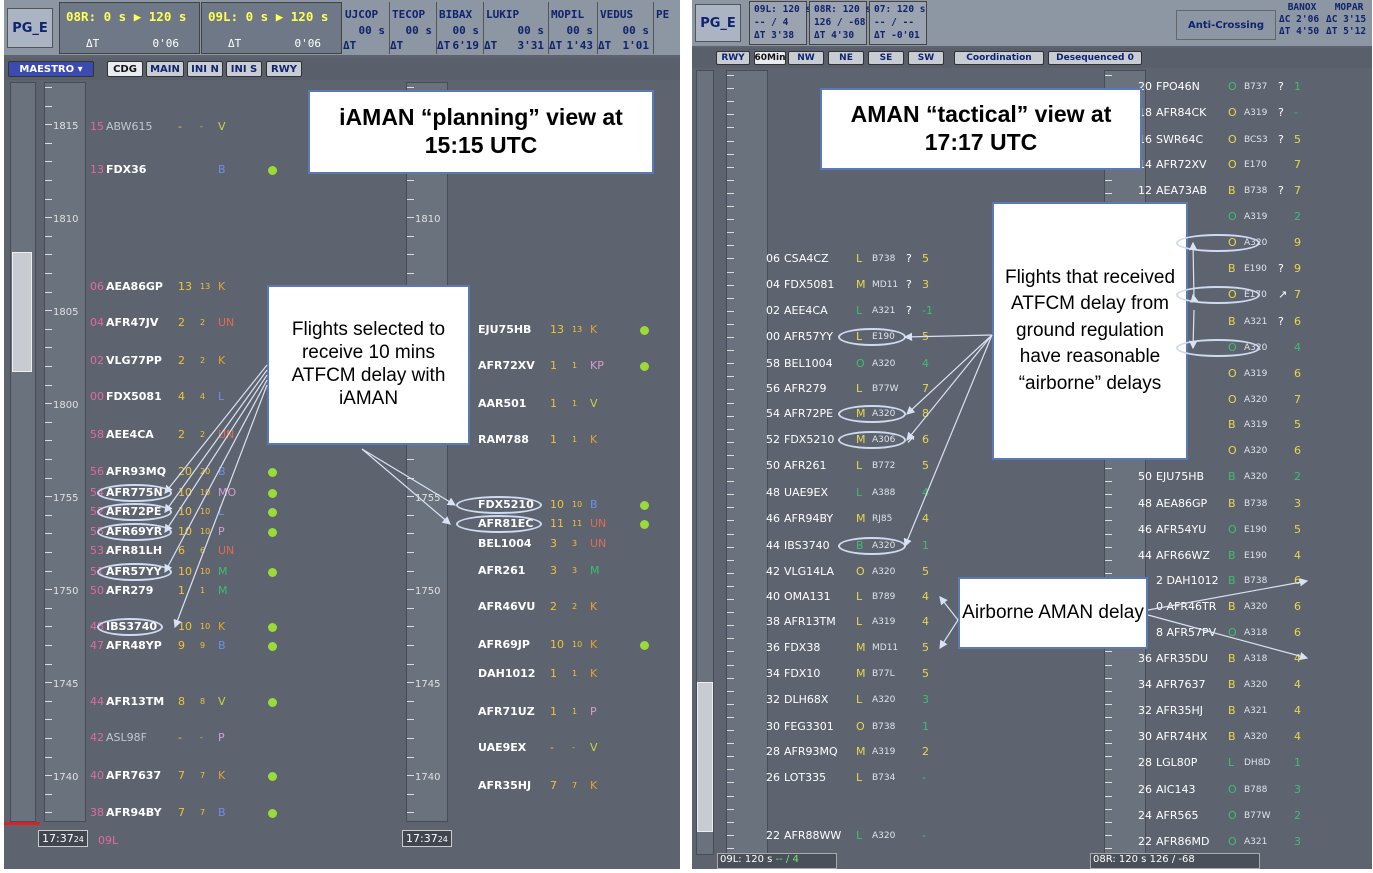  Describe the element at coordinates (575, 543) in the screenshot. I see `flight-delay-small: 3` at that location.